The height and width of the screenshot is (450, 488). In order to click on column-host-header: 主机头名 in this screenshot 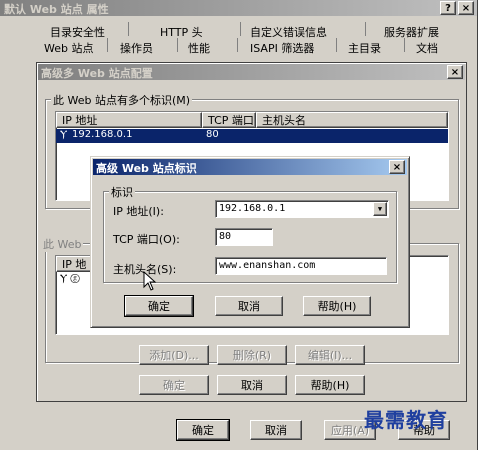, I will do `click(352, 120)`.